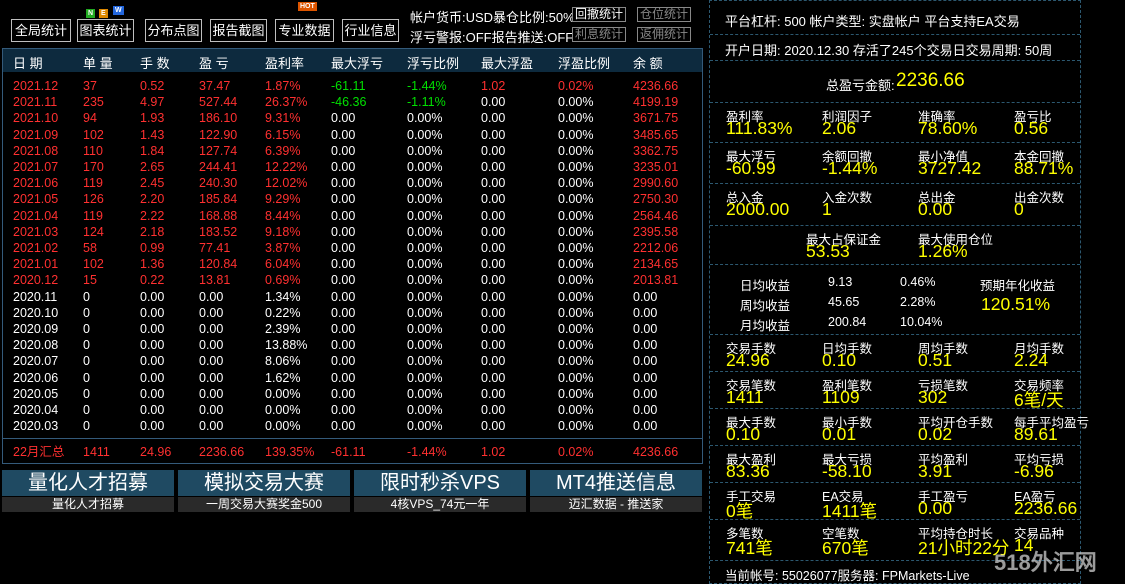  What do you see at coordinates (841, 397) in the screenshot?
I see `winning-trades-value: 1109` at bounding box center [841, 397].